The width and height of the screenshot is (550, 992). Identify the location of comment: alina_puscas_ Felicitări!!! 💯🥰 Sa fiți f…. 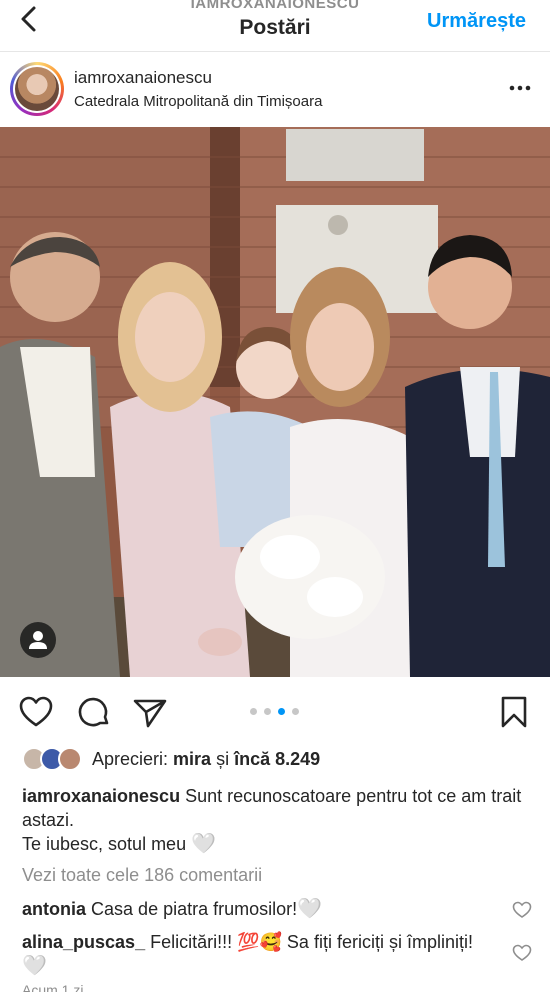
(257, 954).